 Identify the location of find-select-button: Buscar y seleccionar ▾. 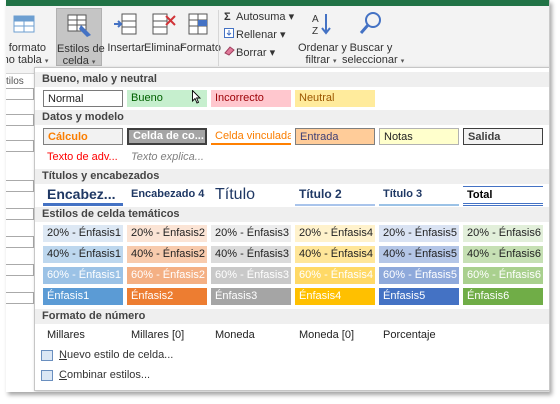
(373, 39).